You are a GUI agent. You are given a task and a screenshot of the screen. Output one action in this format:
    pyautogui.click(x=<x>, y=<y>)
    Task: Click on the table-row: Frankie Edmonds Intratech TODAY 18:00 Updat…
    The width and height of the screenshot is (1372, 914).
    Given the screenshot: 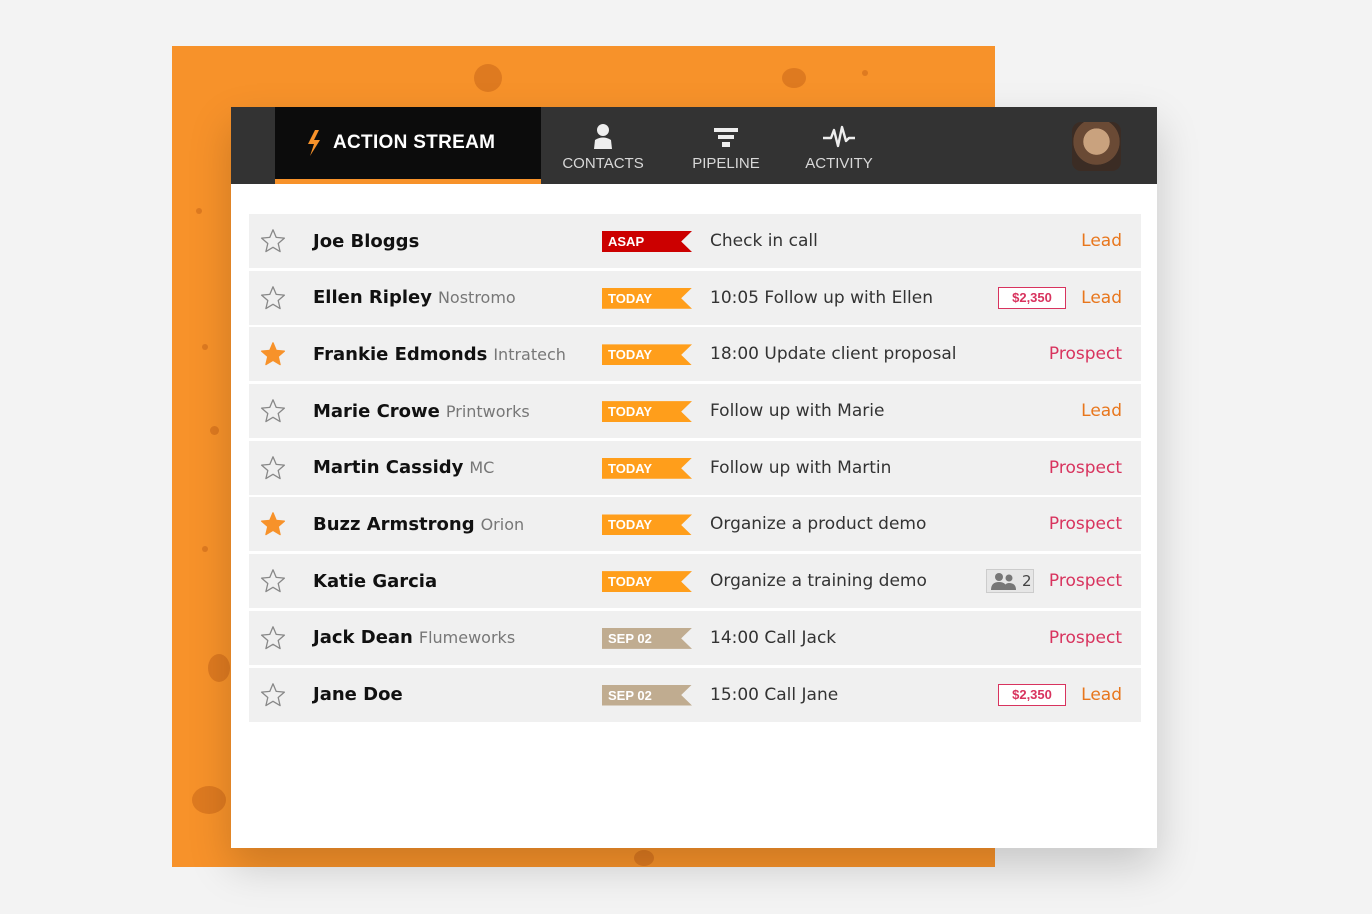 What is the action you would take?
    pyautogui.click(x=695, y=354)
    